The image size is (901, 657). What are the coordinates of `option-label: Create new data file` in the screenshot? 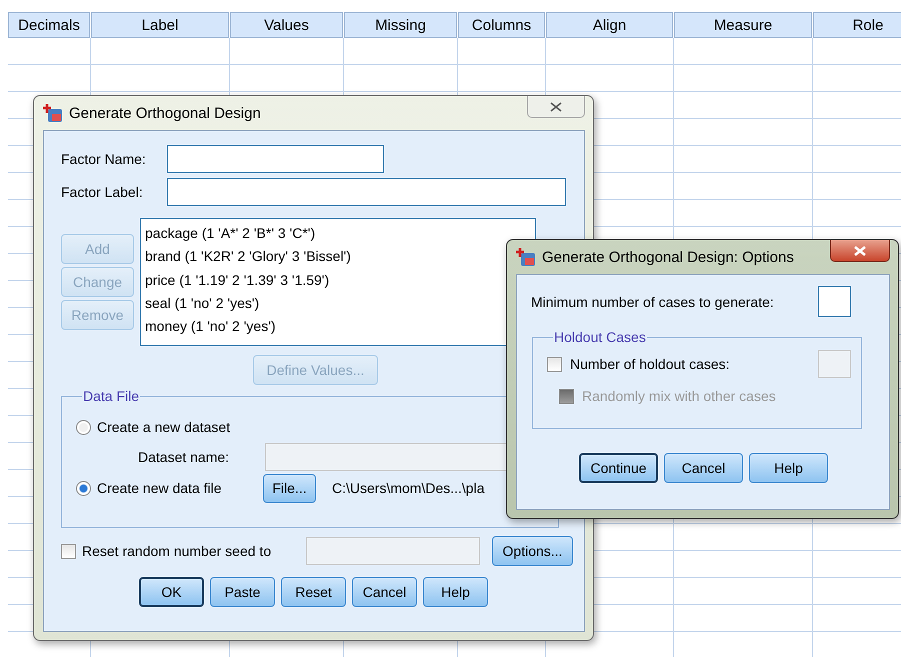 It's located at (160, 488).